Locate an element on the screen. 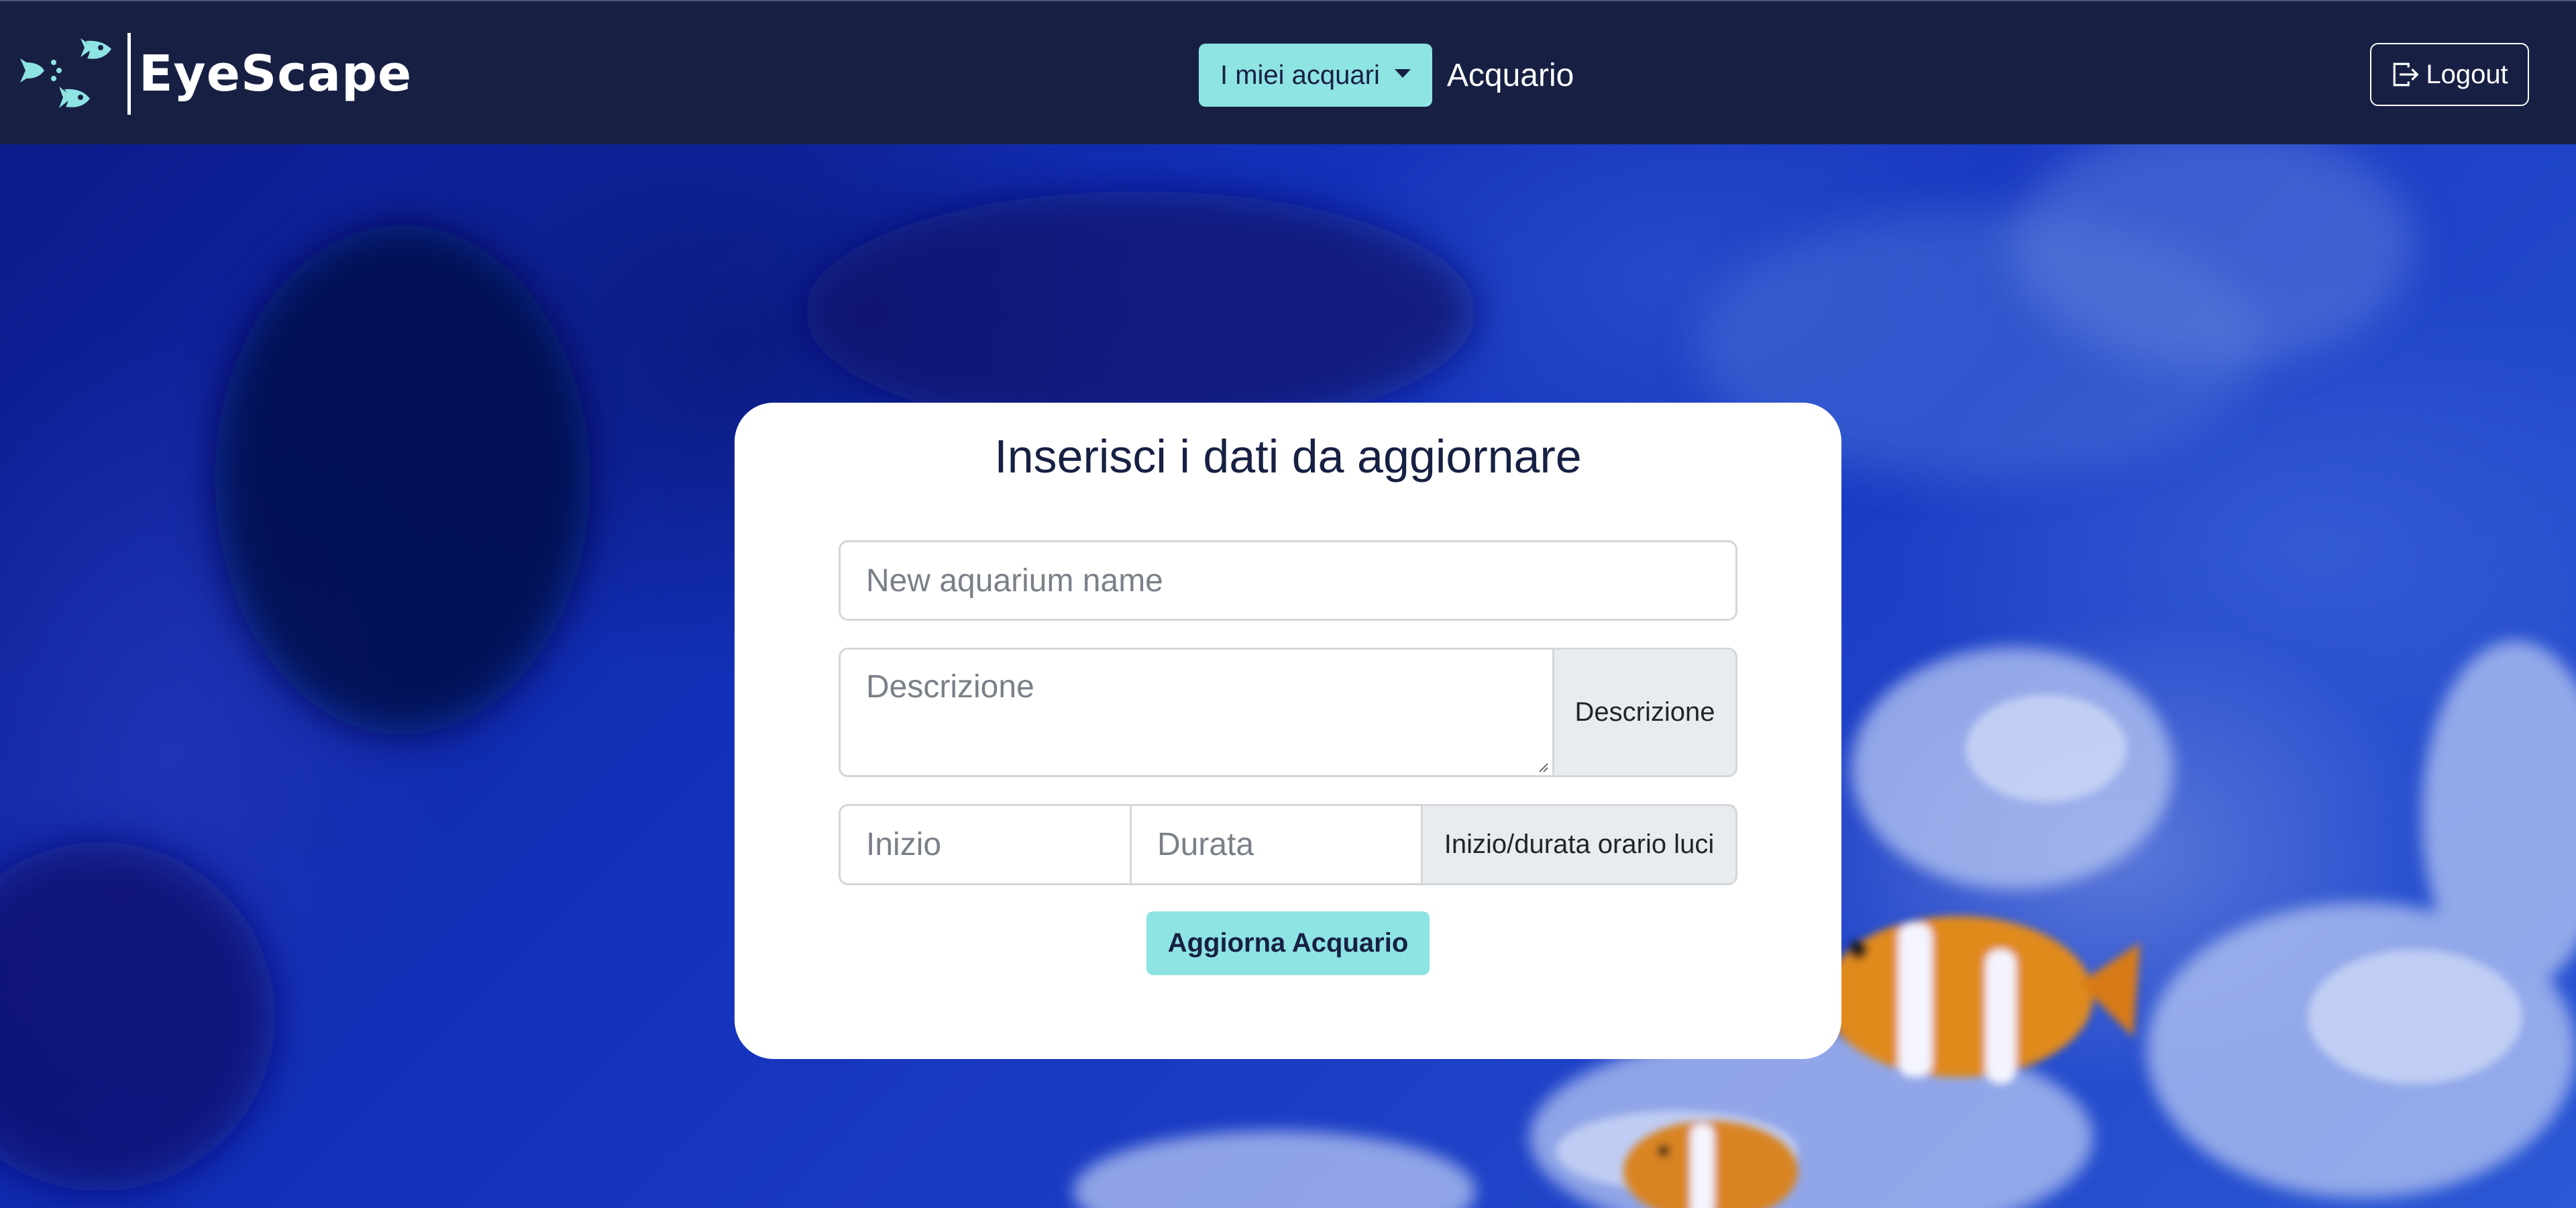  lights-start-input is located at coordinates (985, 845).